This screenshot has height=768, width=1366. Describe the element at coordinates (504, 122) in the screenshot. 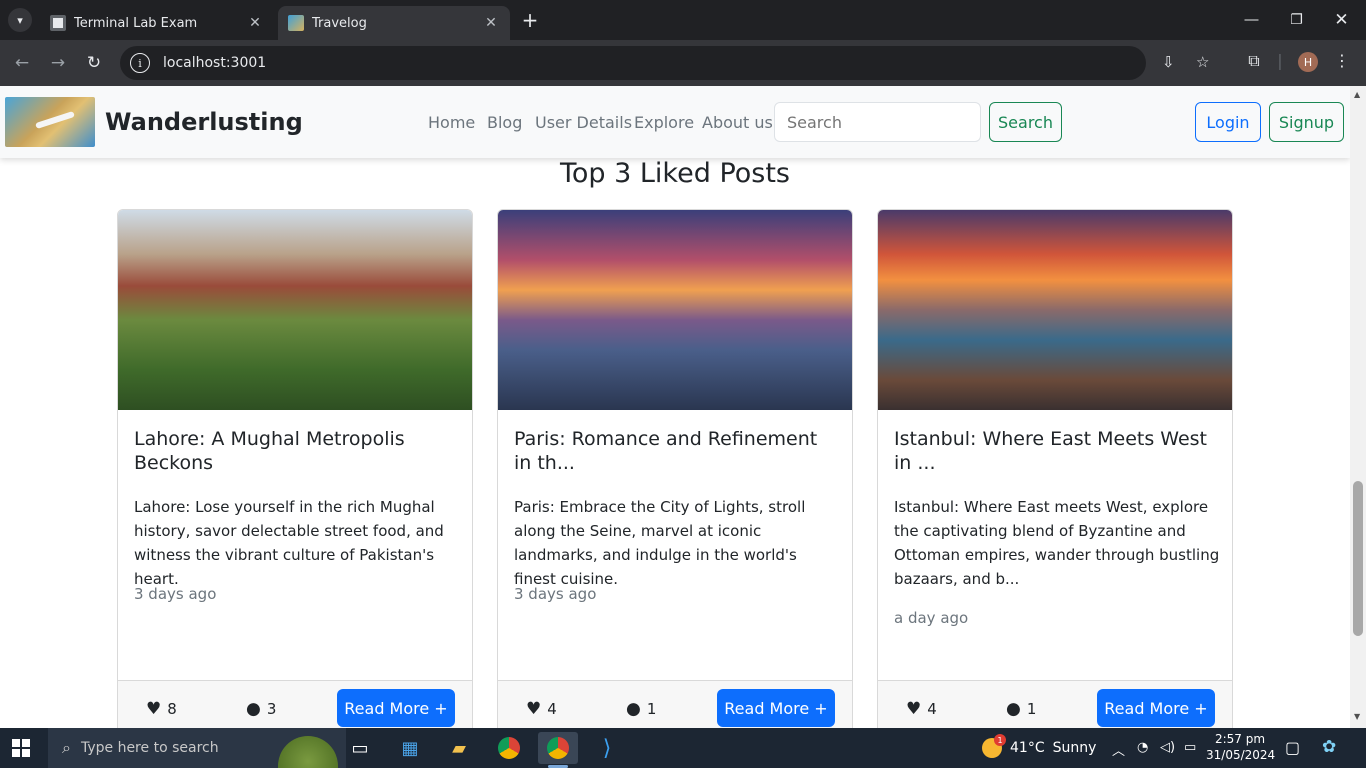

I see `nav-link-blog: Blog` at that location.